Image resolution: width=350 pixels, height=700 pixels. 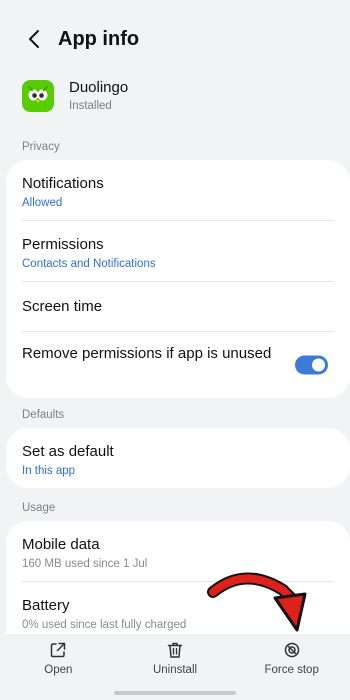 I want to click on screen-time-row: Screen time, so click(x=178, y=307).